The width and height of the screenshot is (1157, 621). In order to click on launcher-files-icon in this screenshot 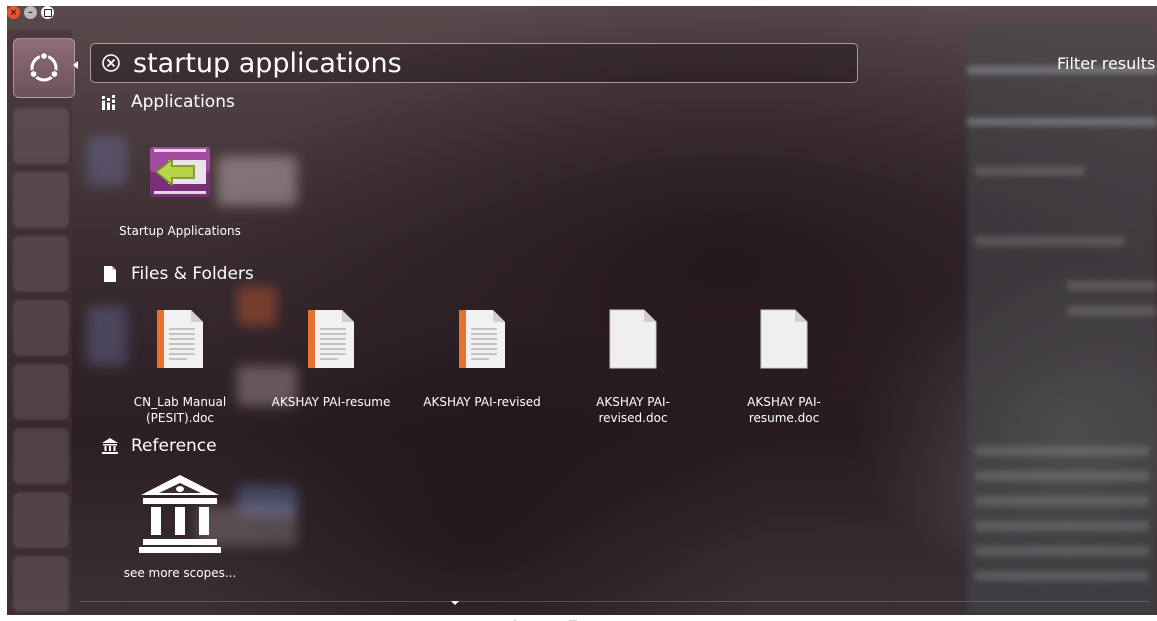, I will do `click(41, 136)`.